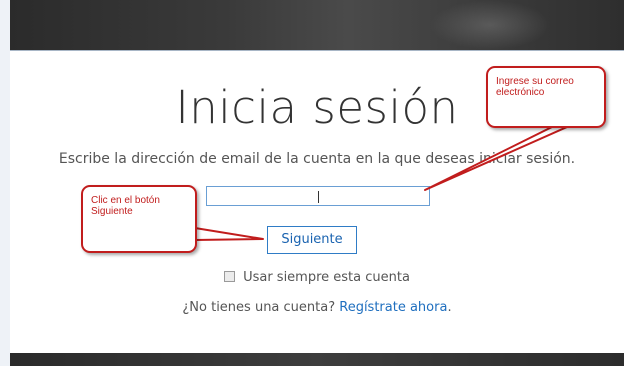  I want to click on text-caret, so click(318, 196).